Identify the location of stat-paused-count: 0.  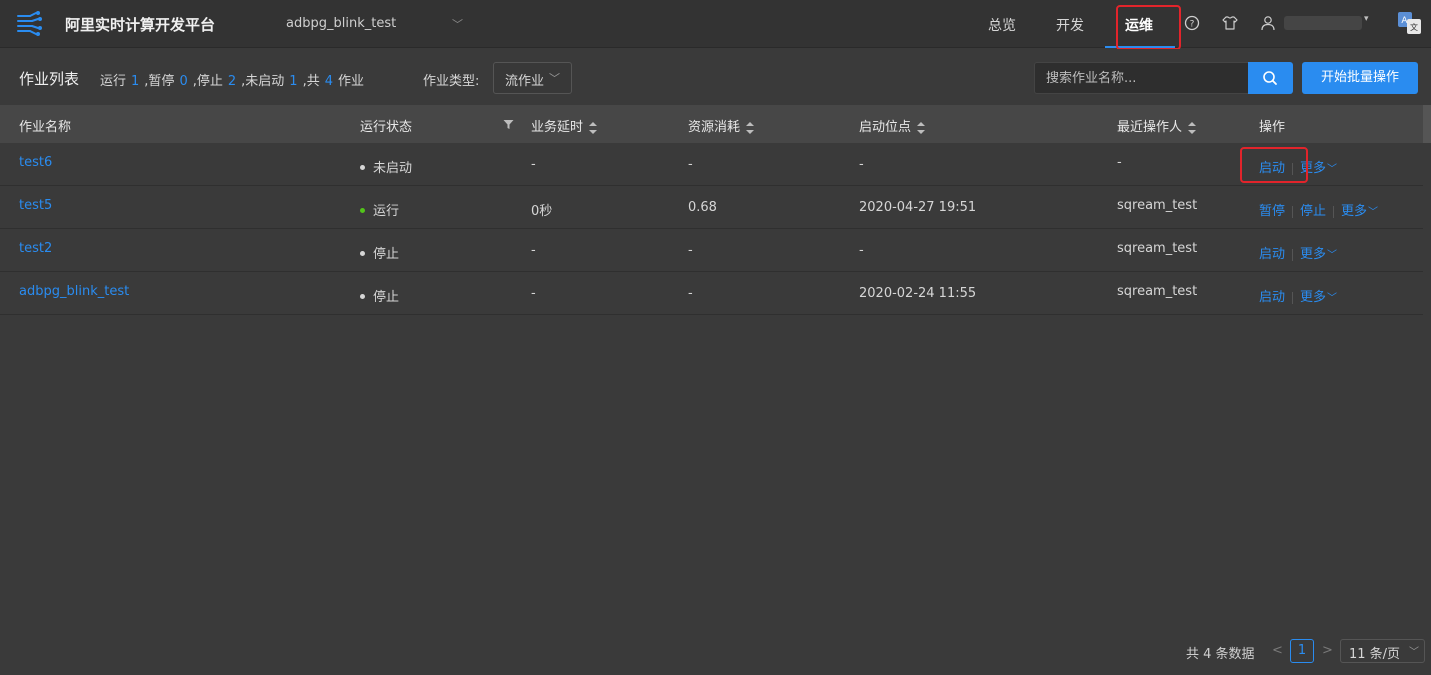
(183, 81).